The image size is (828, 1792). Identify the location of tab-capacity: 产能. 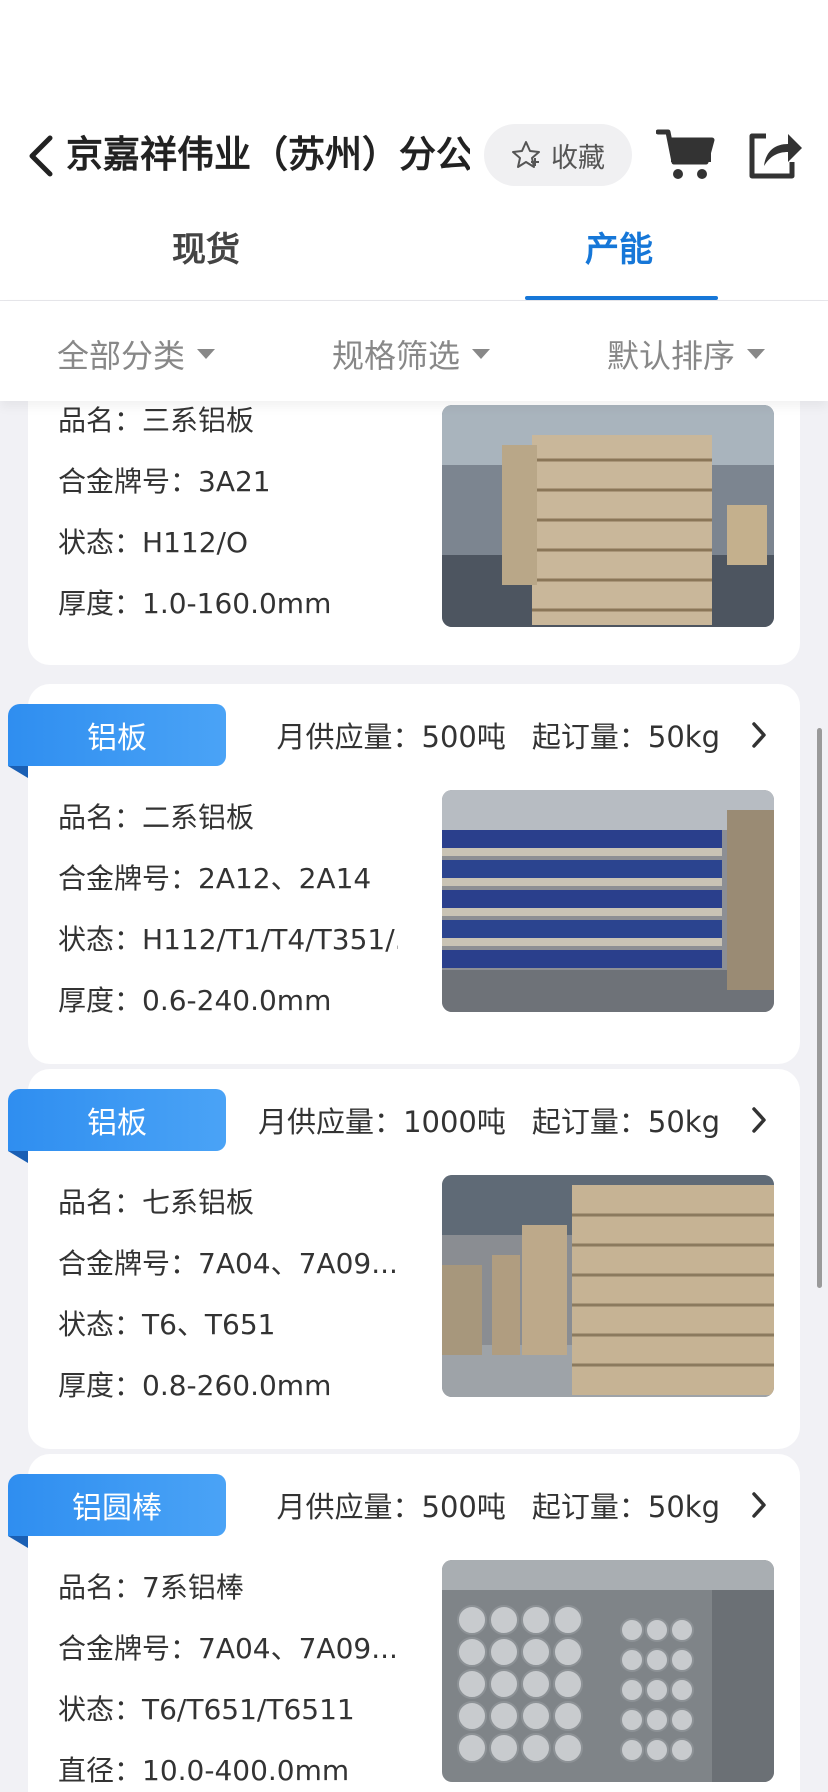
(619, 246).